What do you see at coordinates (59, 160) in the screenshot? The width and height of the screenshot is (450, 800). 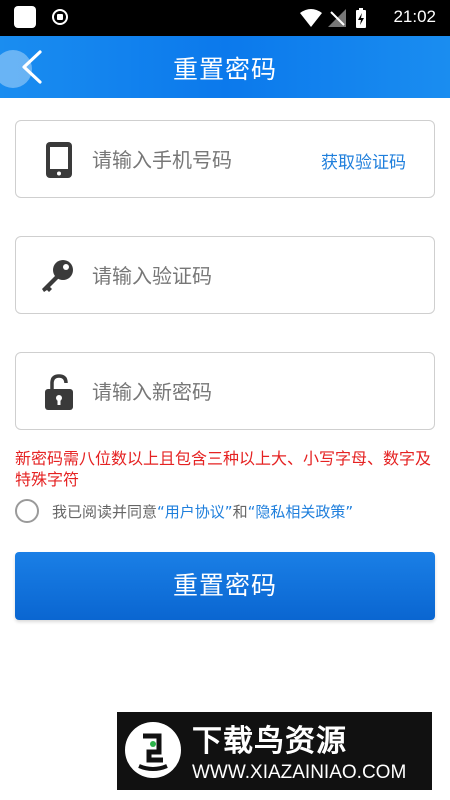 I see `phone-icon` at bounding box center [59, 160].